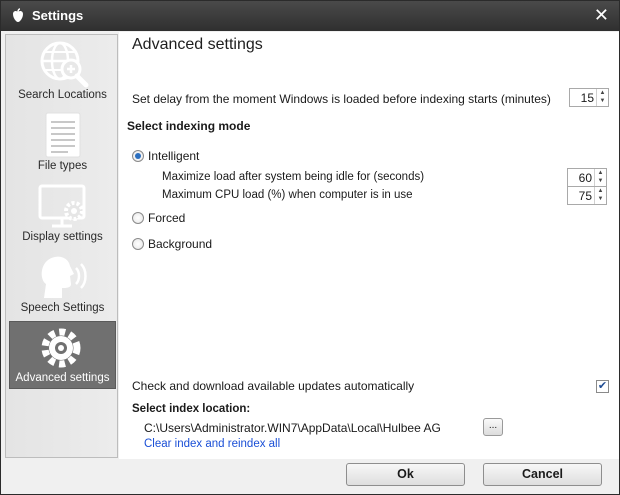 Image resolution: width=620 pixels, height=495 pixels. I want to click on mode-forced-label: Forced, so click(166, 218).